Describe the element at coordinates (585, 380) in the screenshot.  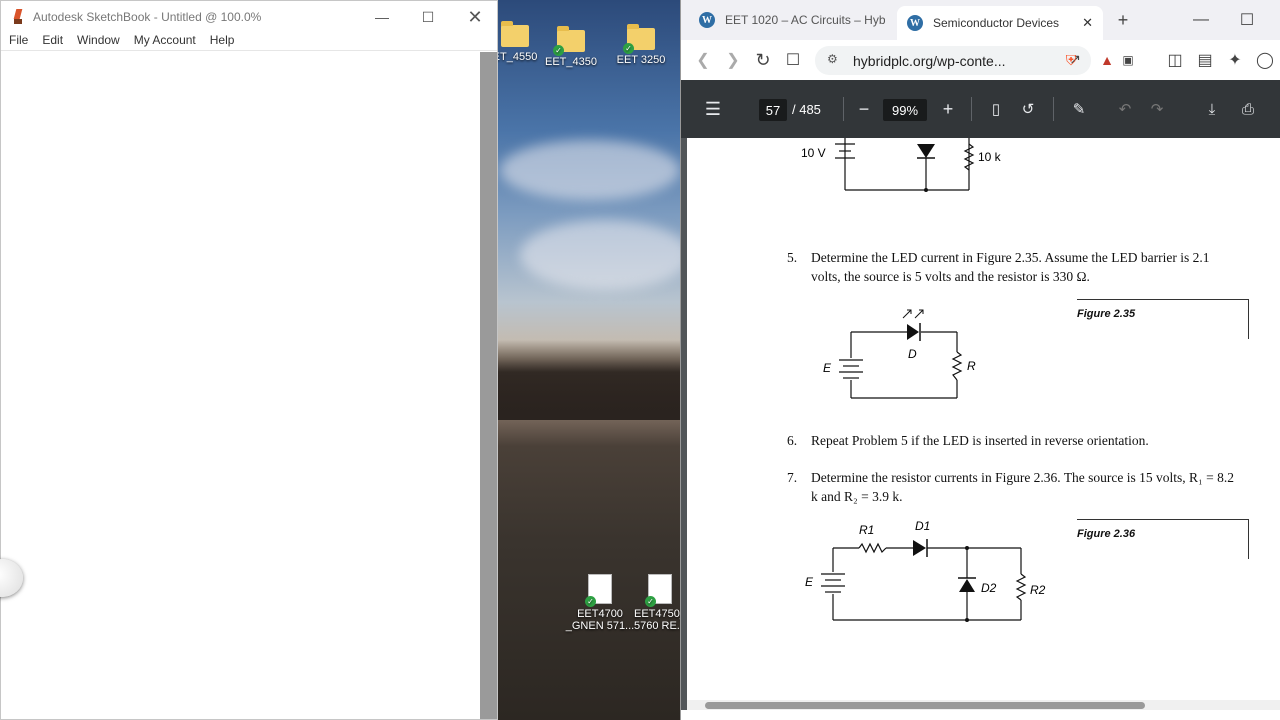
I see `wallpaper-treeline` at that location.